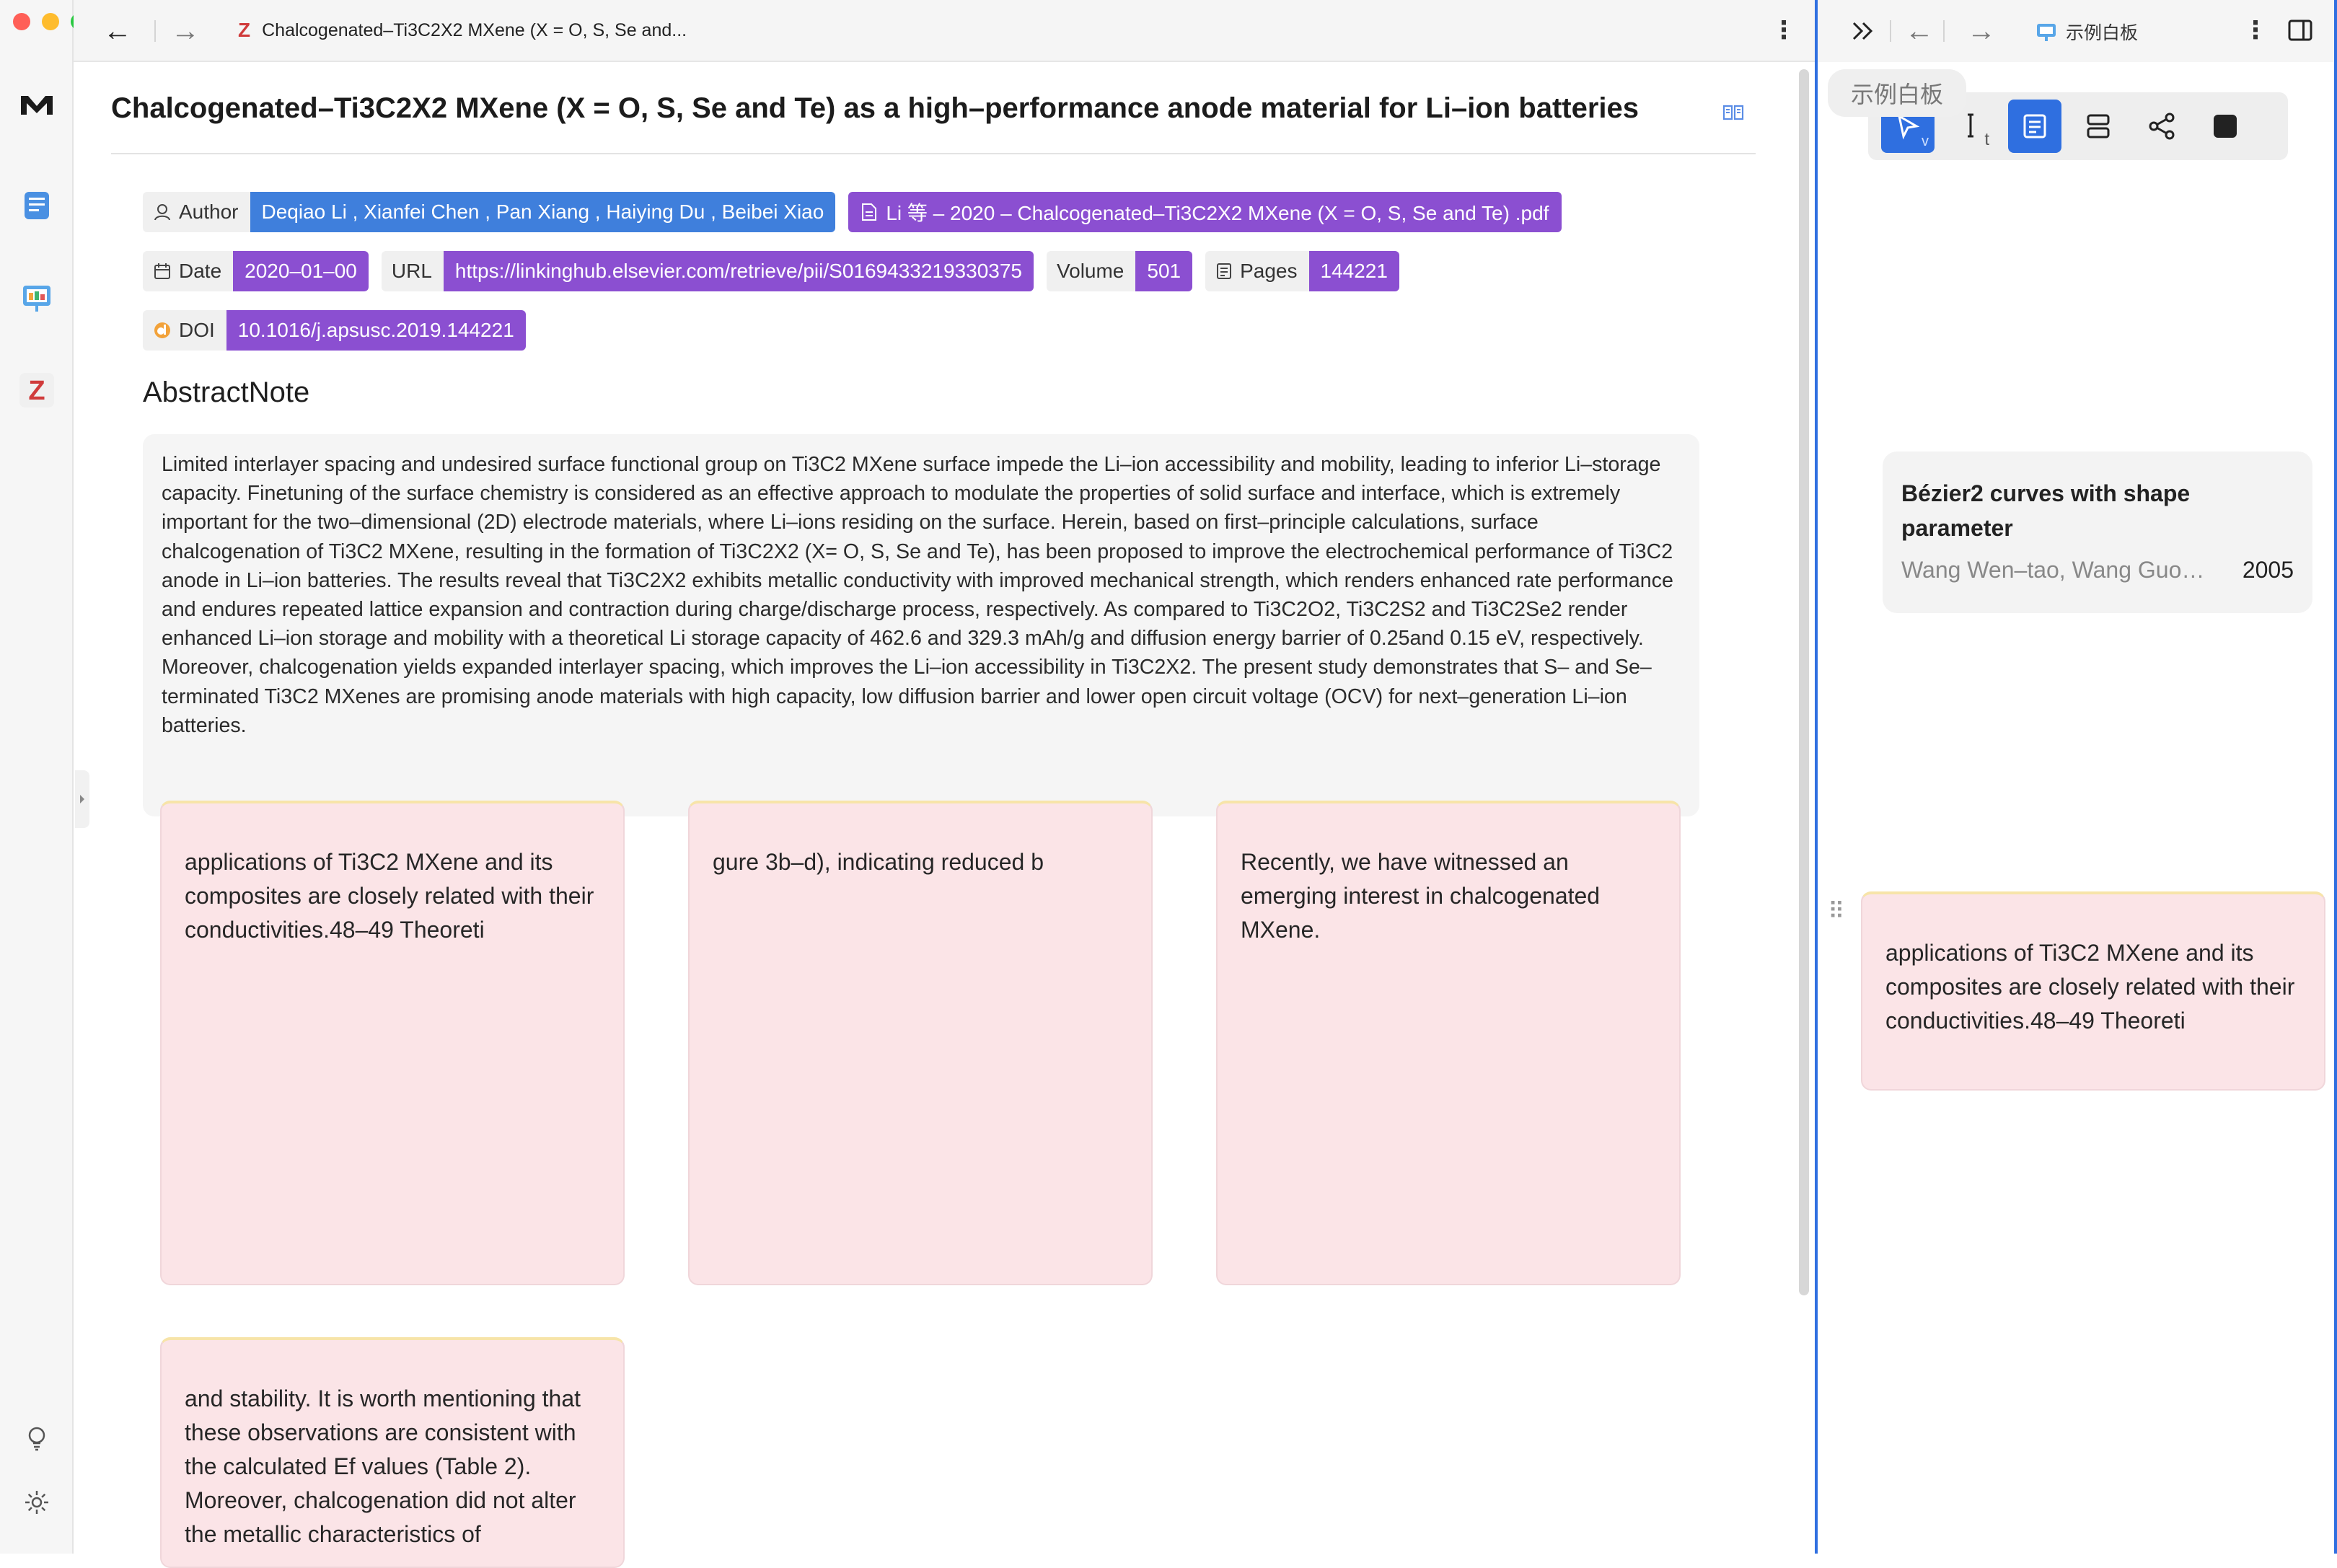  I want to click on date-label: Date, so click(200, 271).